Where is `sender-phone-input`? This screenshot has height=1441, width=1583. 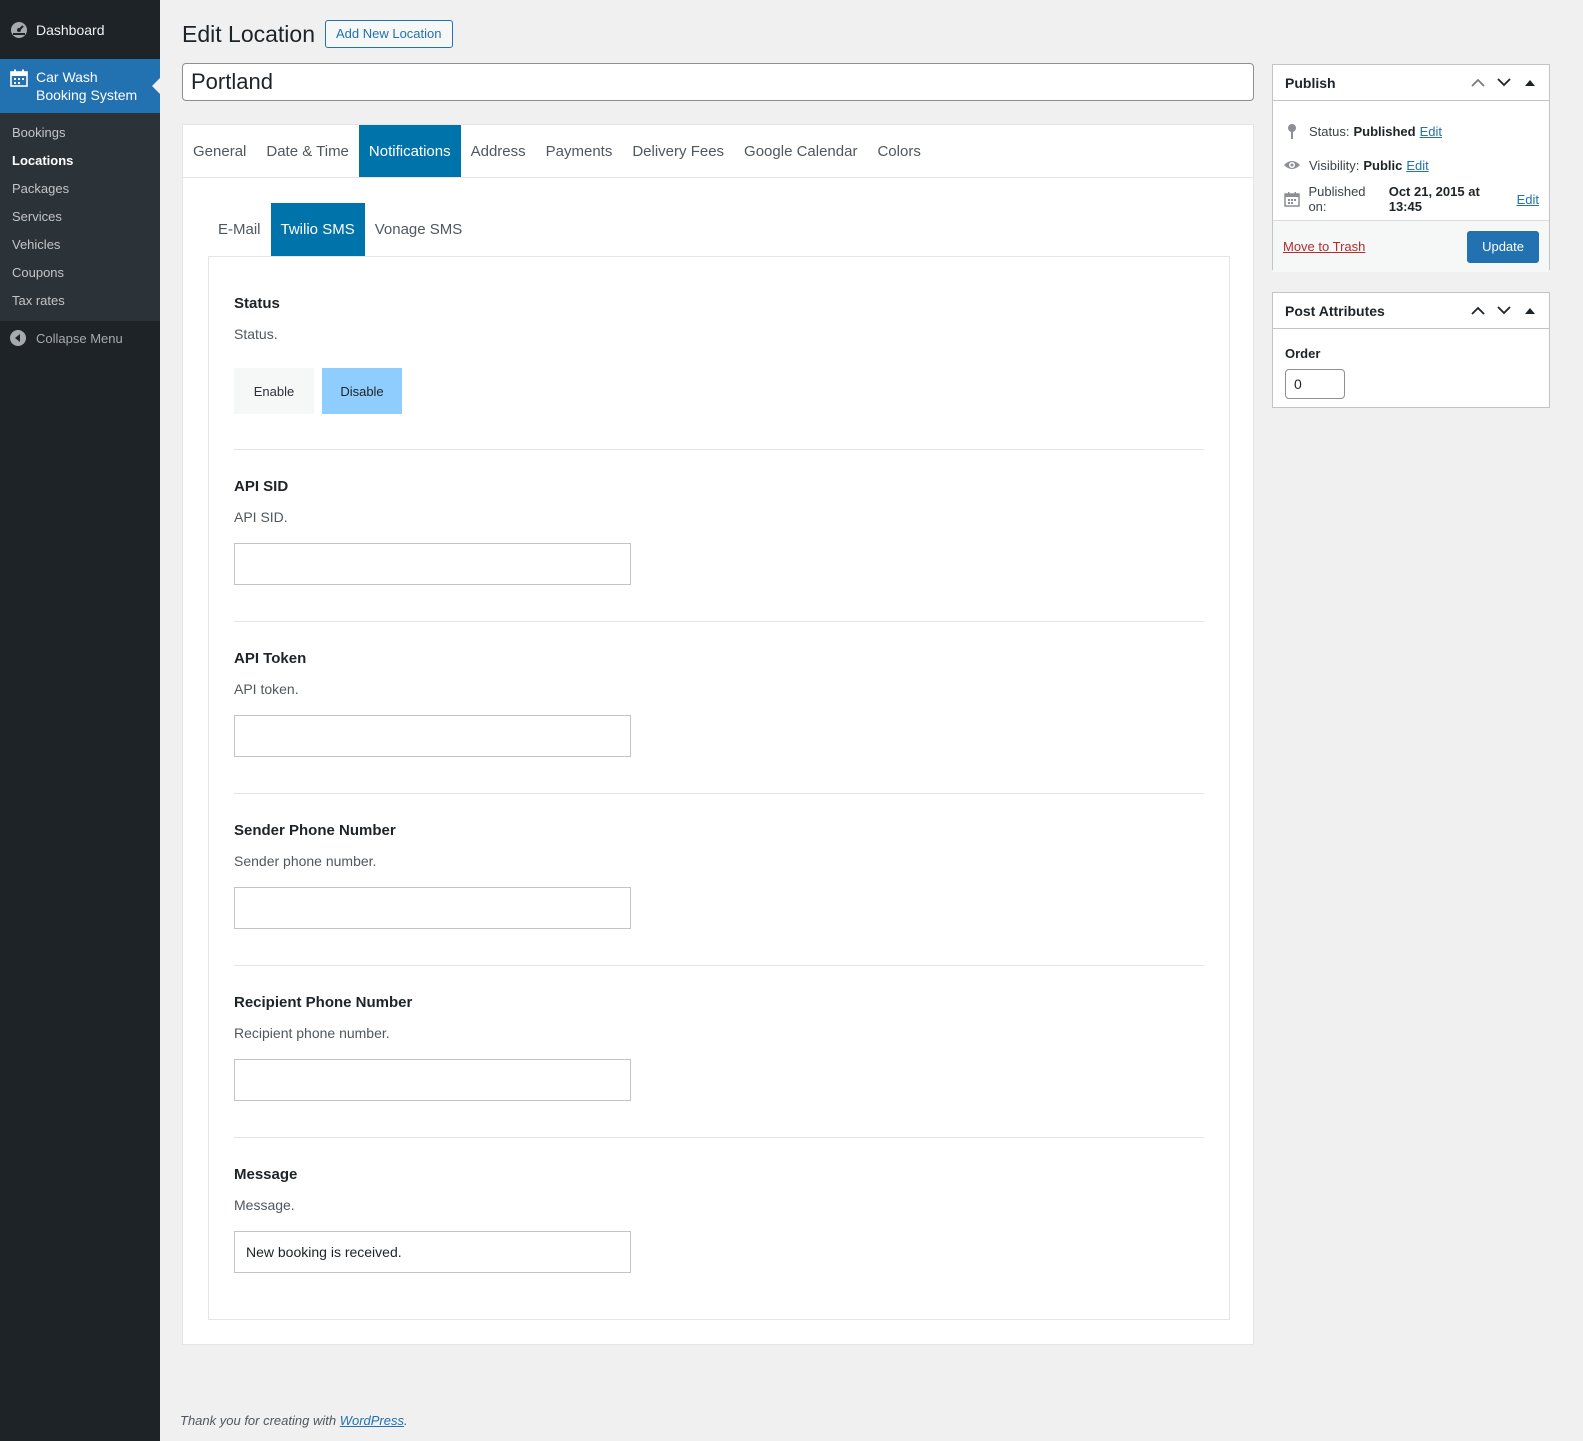 sender-phone-input is located at coordinates (432, 908).